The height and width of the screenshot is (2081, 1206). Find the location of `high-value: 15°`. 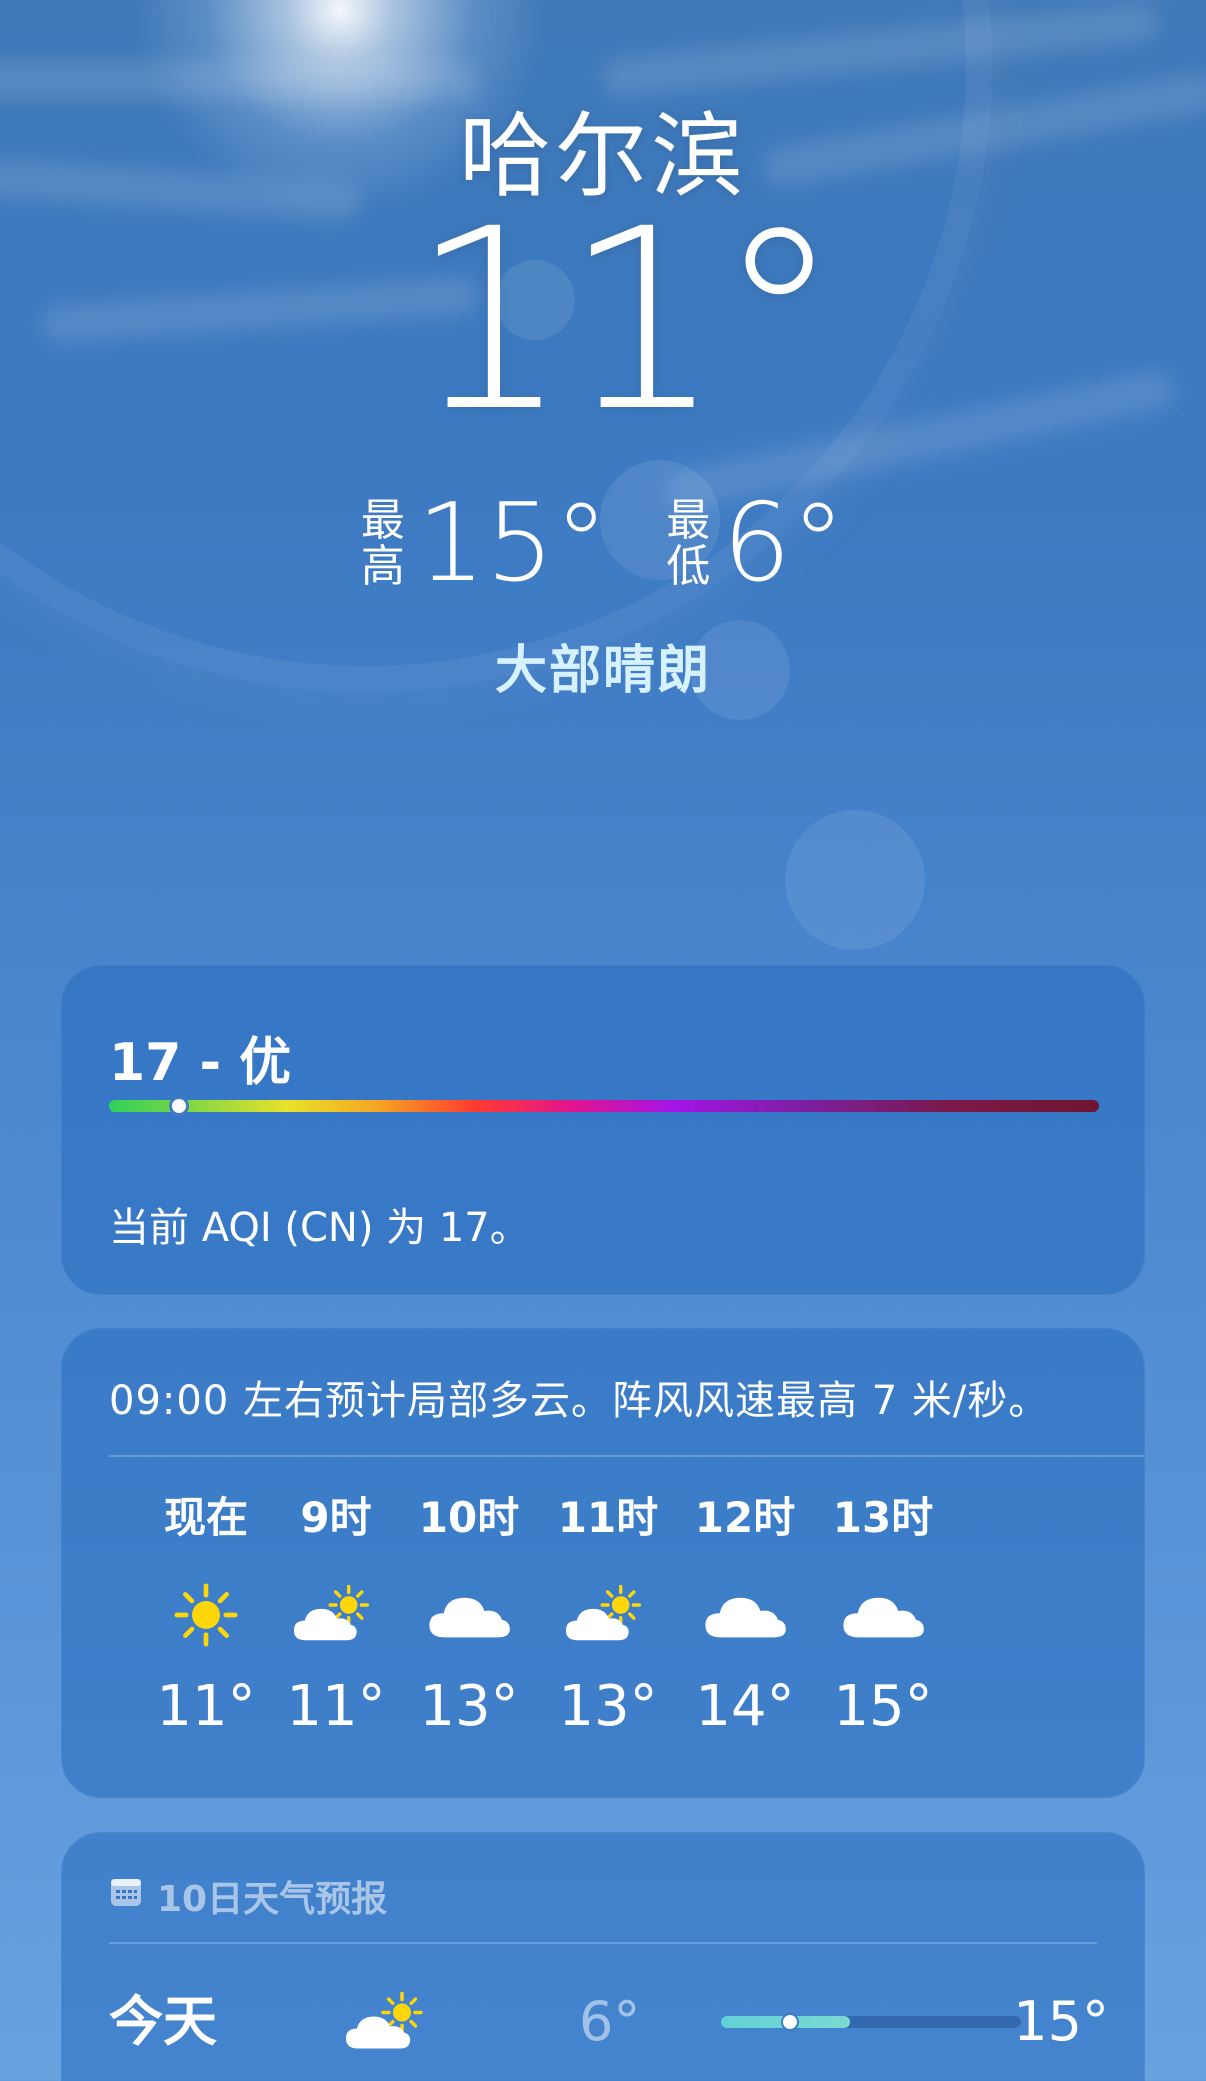

high-value: 15° is located at coordinates (512, 543).